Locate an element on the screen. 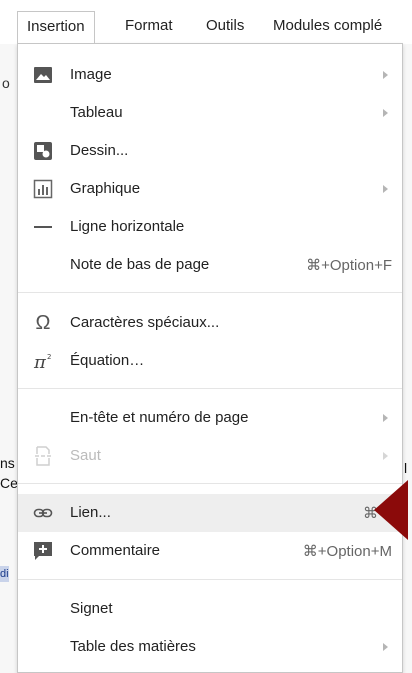 This screenshot has height=673, width=412. annotation-arrow-icon is located at coordinates (391, 510).